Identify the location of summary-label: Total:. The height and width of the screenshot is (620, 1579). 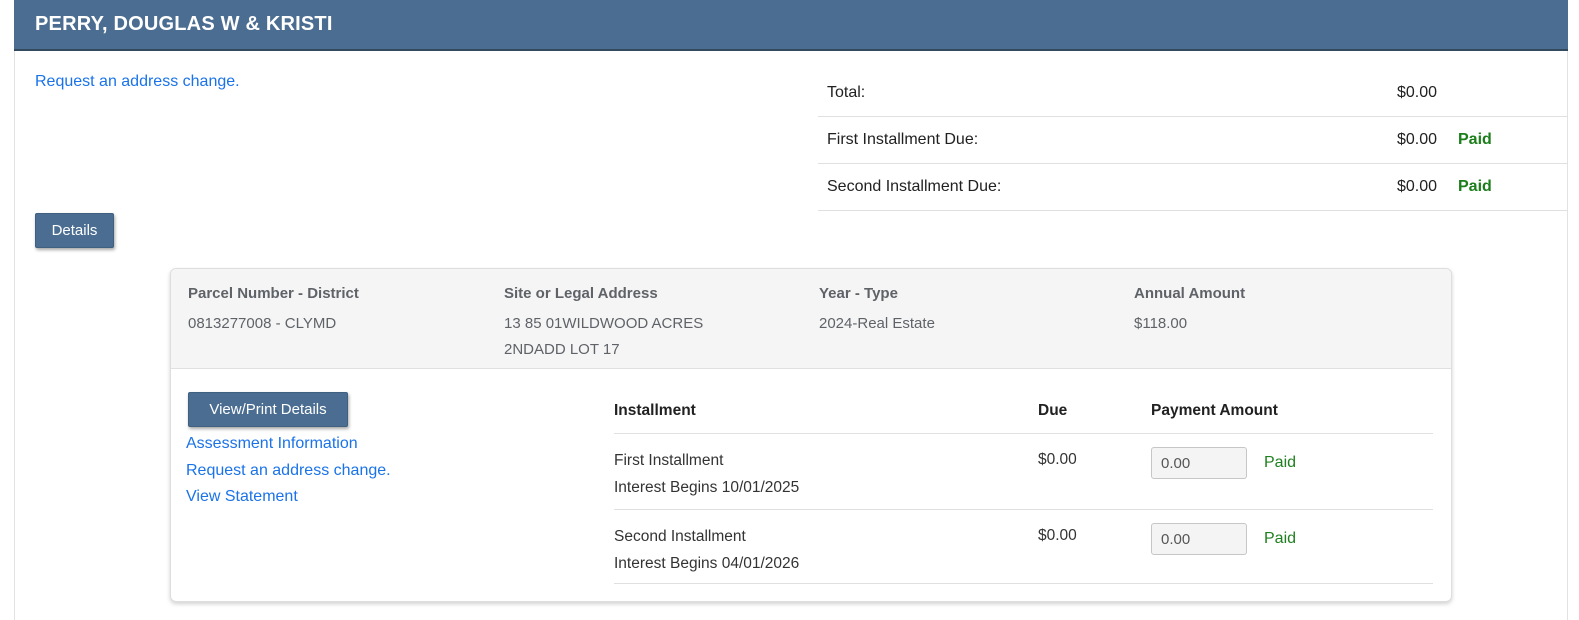
(846, 92).